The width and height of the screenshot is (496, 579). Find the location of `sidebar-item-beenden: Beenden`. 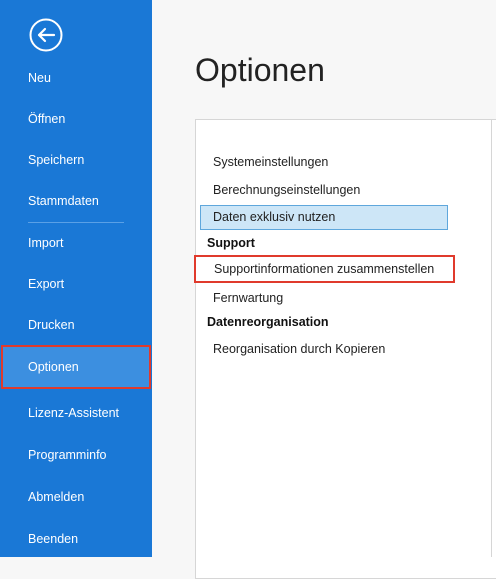

sidebar-item-beenden: Beenden is located at coordinates (76, 539).